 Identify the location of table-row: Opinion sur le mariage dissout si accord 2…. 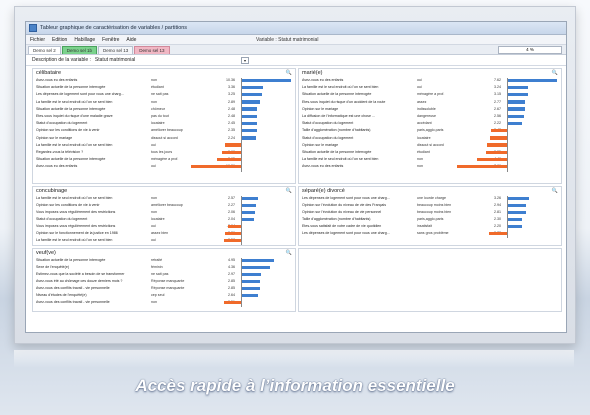
(164, 138).